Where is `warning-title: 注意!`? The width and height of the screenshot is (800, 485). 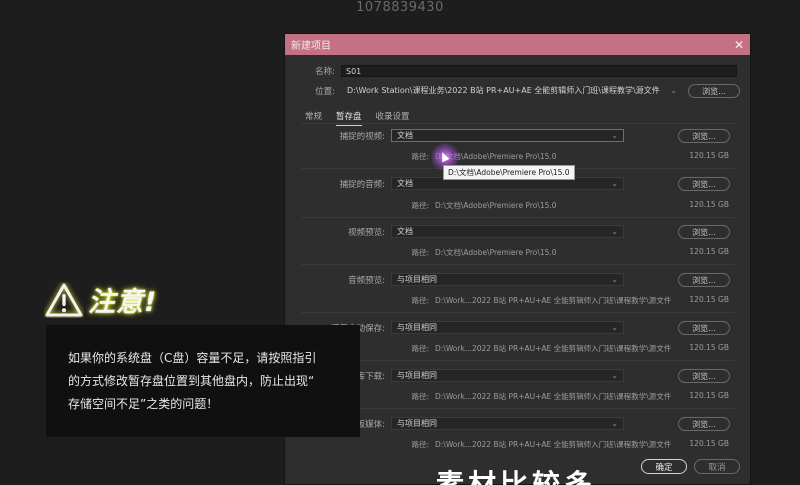 warning-title: 注意! is located at coordinates (123, 302).